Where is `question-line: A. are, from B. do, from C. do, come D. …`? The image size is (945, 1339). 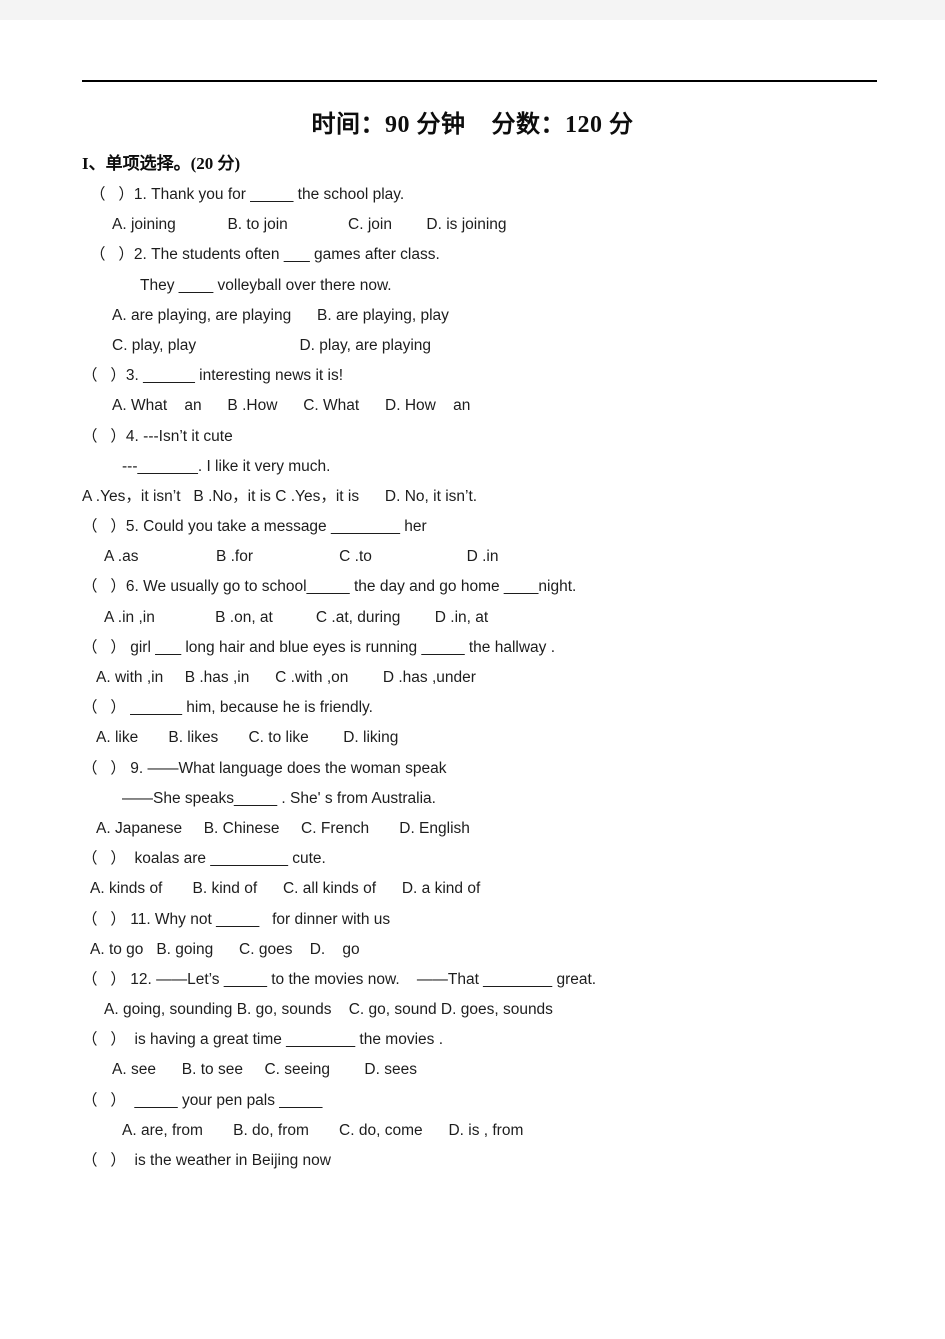
question-line: A. are, from B. do, from C. do, come D. … is located at coordinates (323, 1130).